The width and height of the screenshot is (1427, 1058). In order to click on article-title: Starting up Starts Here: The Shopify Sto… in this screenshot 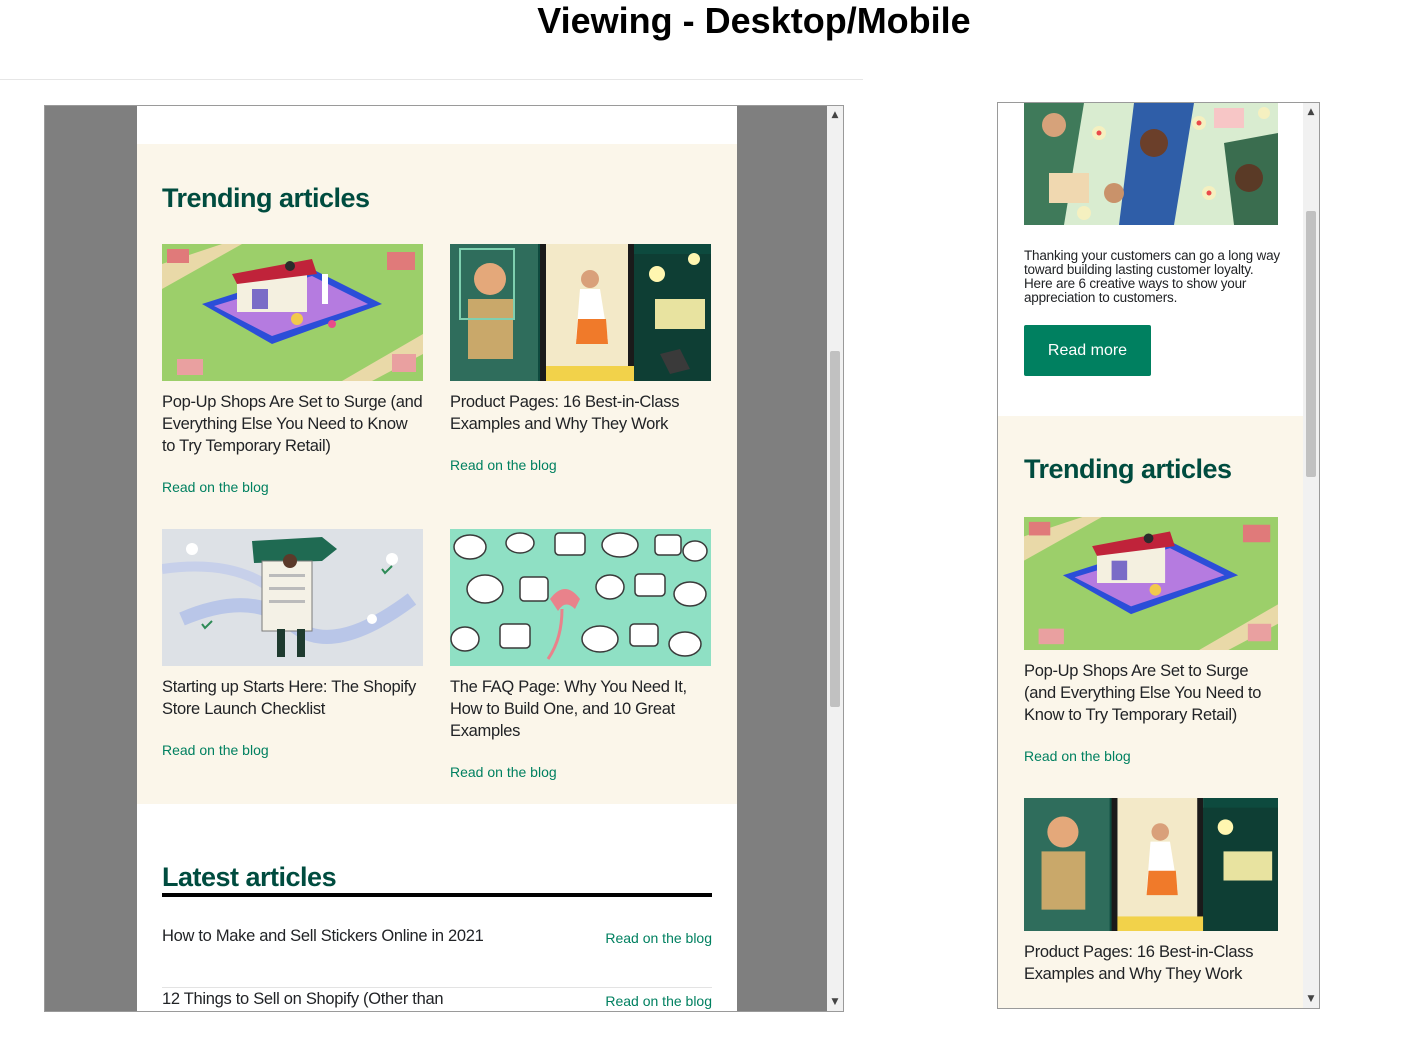, I will do `click(292, 698)`.